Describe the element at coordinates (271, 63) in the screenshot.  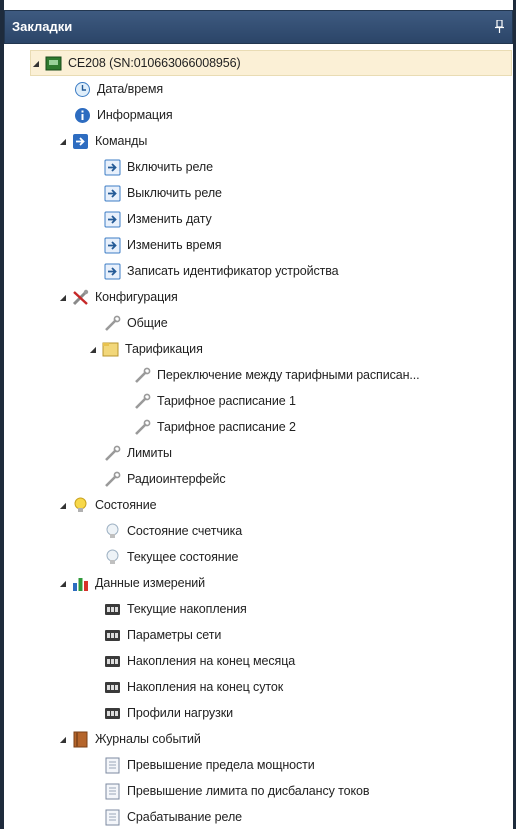
I see `tree-item-device: ◢ CE208 (SN:010663066008956)` at that location.